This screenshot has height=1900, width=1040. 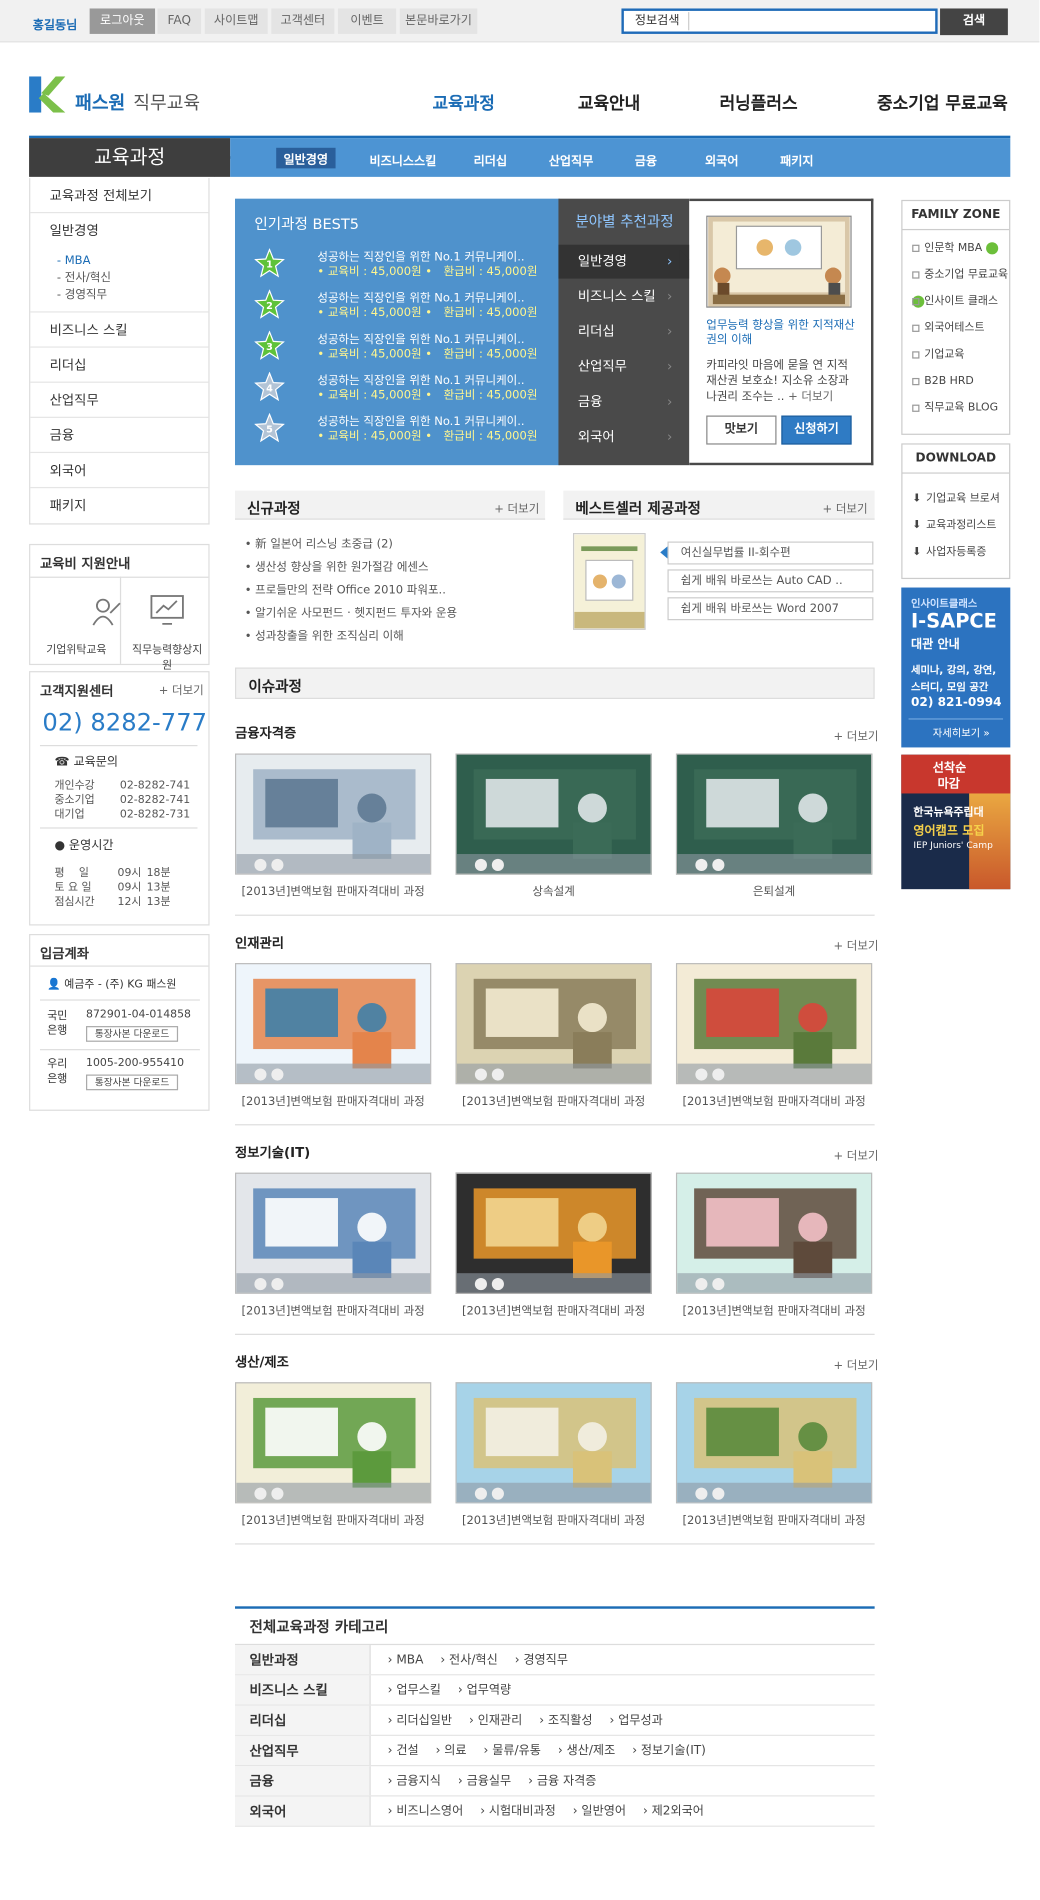 What do you see at coordinates (468, 1660) in the screenshot?
I see `category-link: › 전사/혁신` at bounding box center [468, 1660].